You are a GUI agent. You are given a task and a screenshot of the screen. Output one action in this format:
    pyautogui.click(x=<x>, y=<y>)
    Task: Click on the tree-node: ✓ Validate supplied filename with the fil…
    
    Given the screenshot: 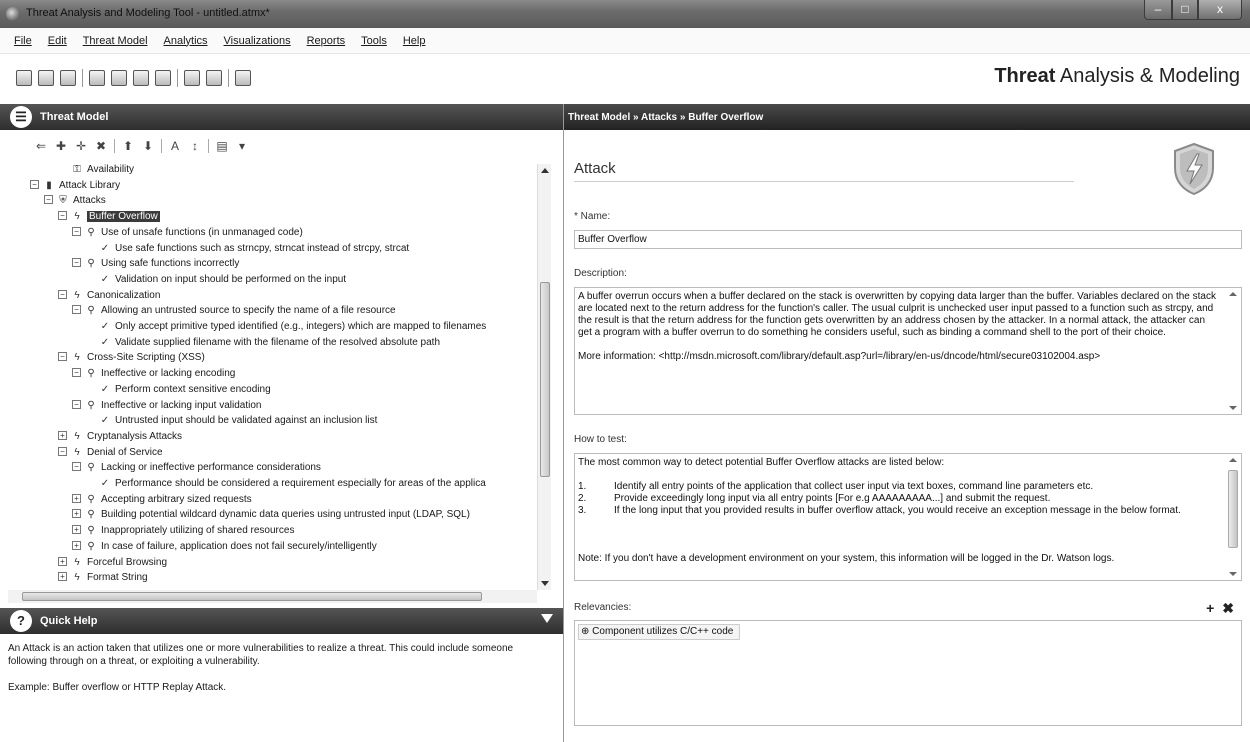 What is the action you would take?
    pyautogui.click(x=263, y=342)
    